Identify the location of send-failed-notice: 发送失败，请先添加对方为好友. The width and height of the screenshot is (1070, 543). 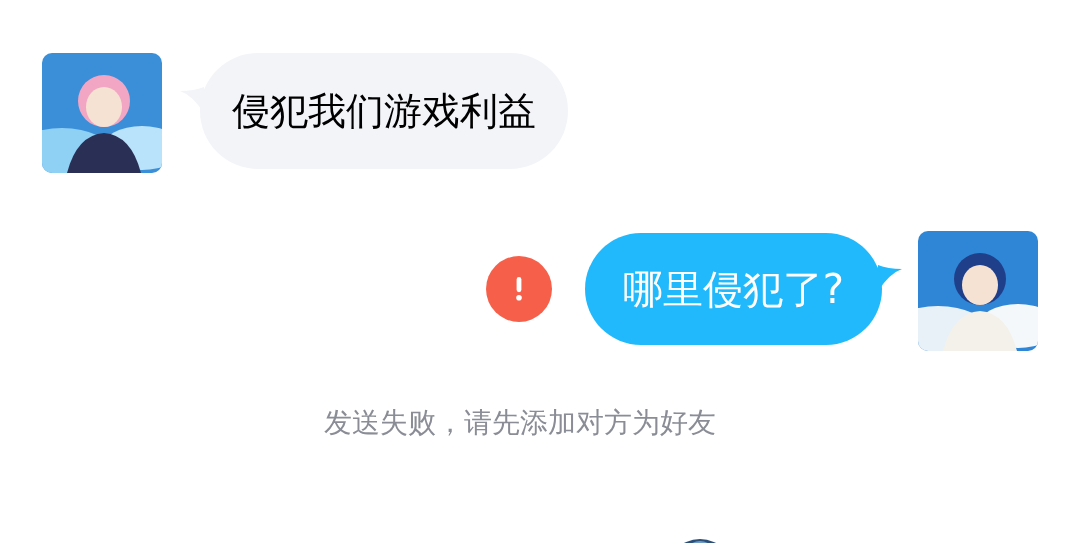
(520, 423).